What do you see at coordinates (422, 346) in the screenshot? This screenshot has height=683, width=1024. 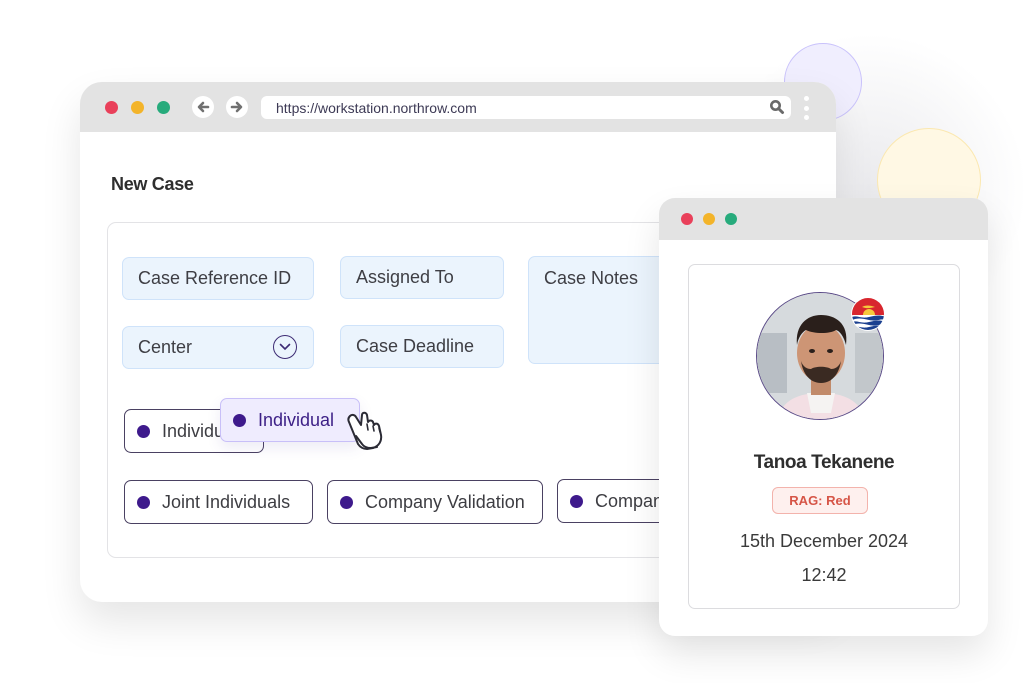 I see `case-deadline-field: Case Deadline` at bounding box center [422, 346].